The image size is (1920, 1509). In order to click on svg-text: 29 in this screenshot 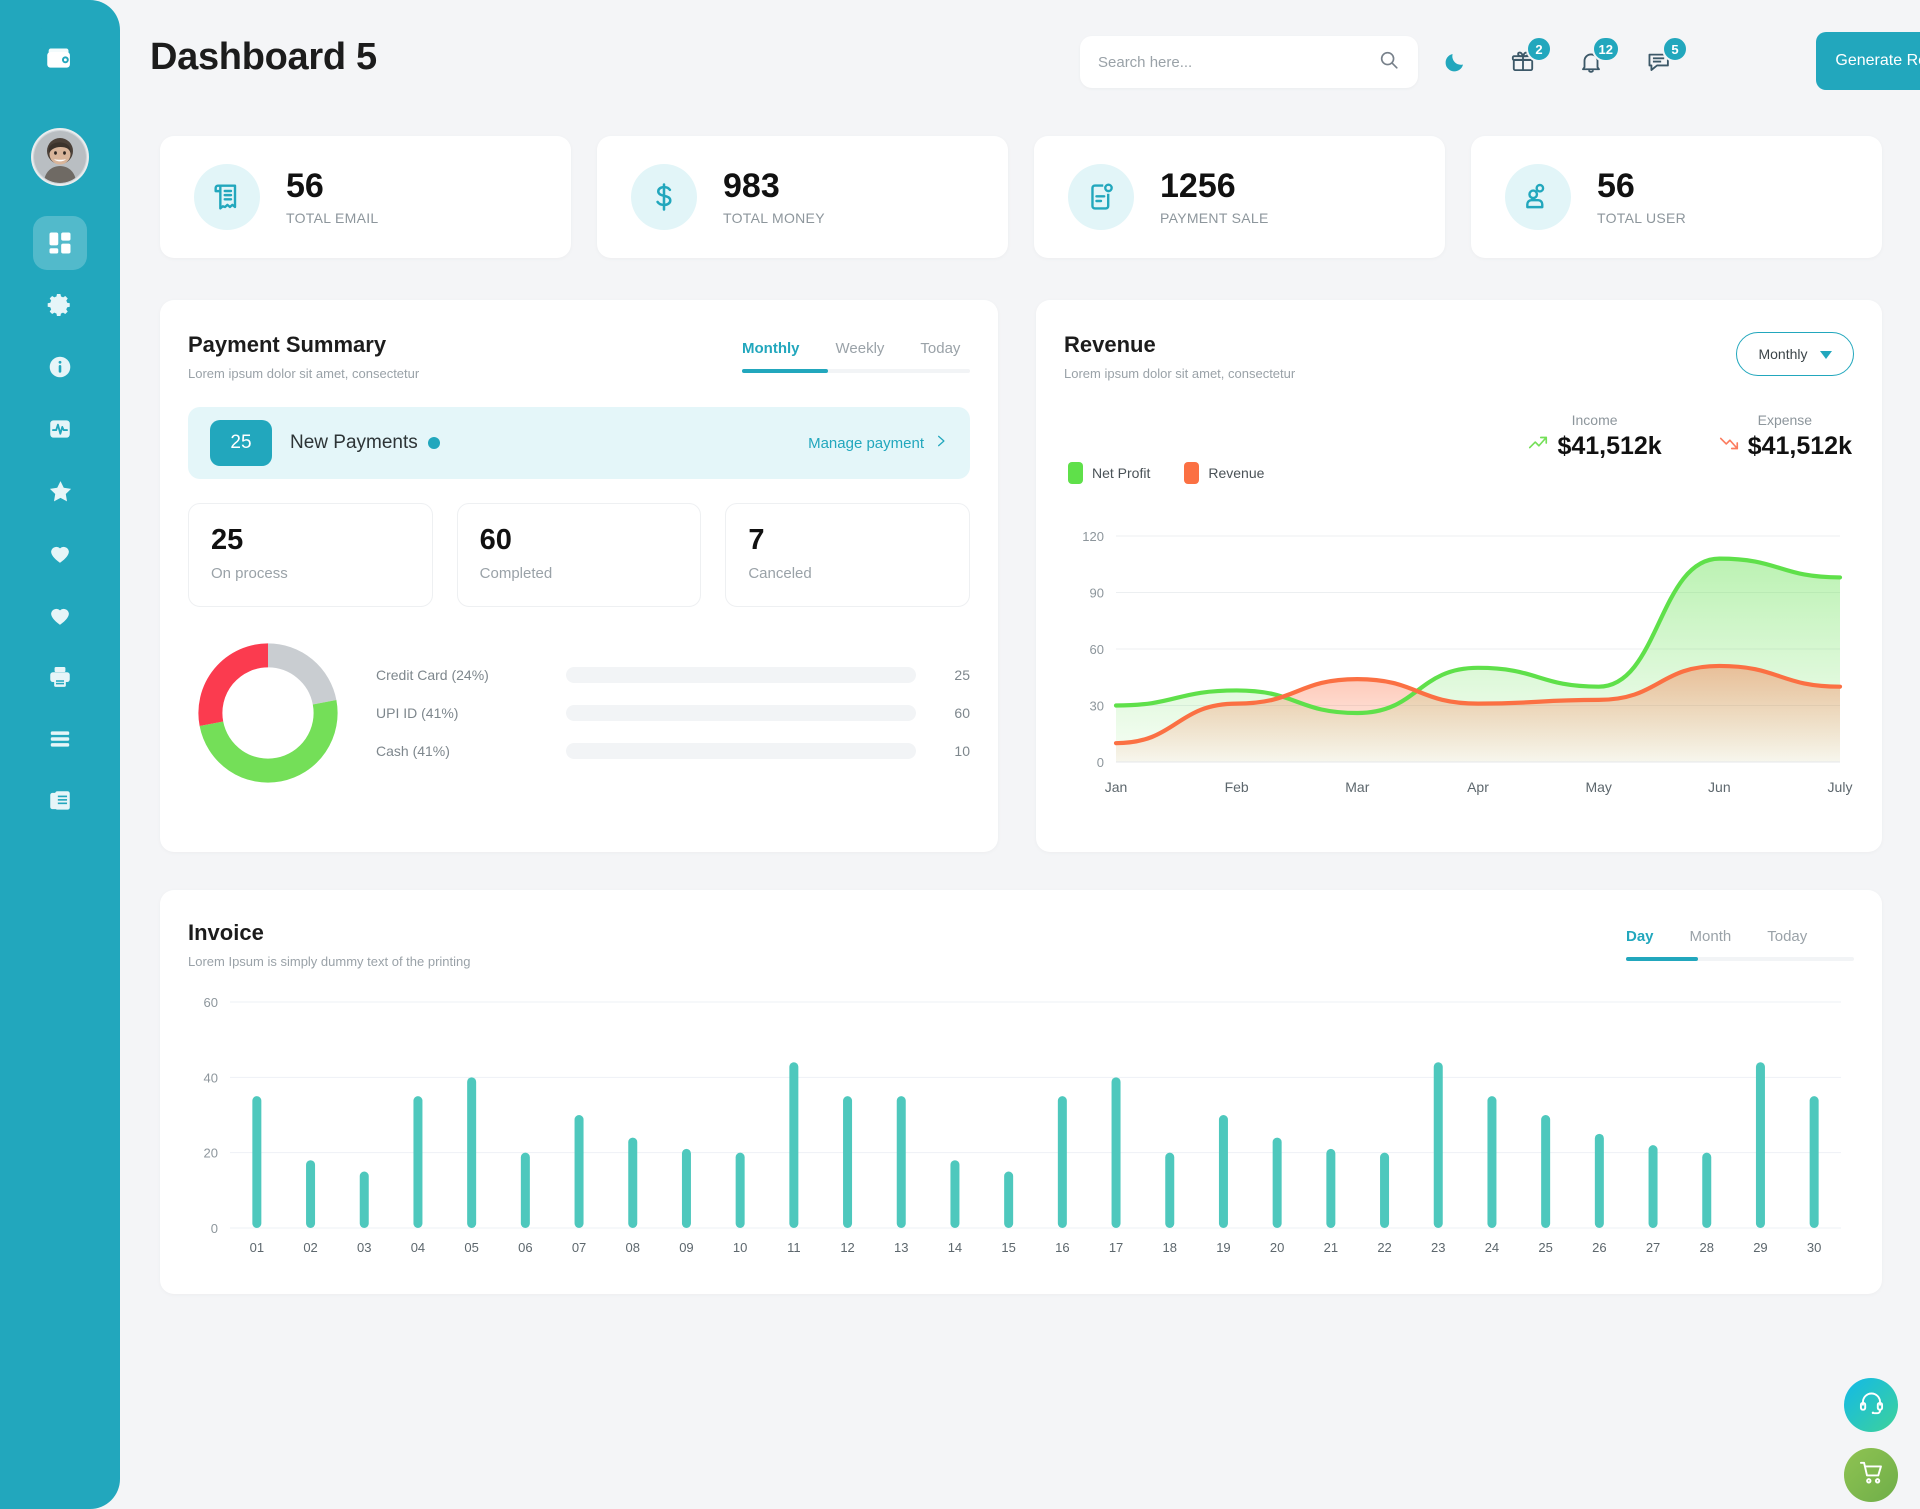, I will do `click(1760, 1247)`.